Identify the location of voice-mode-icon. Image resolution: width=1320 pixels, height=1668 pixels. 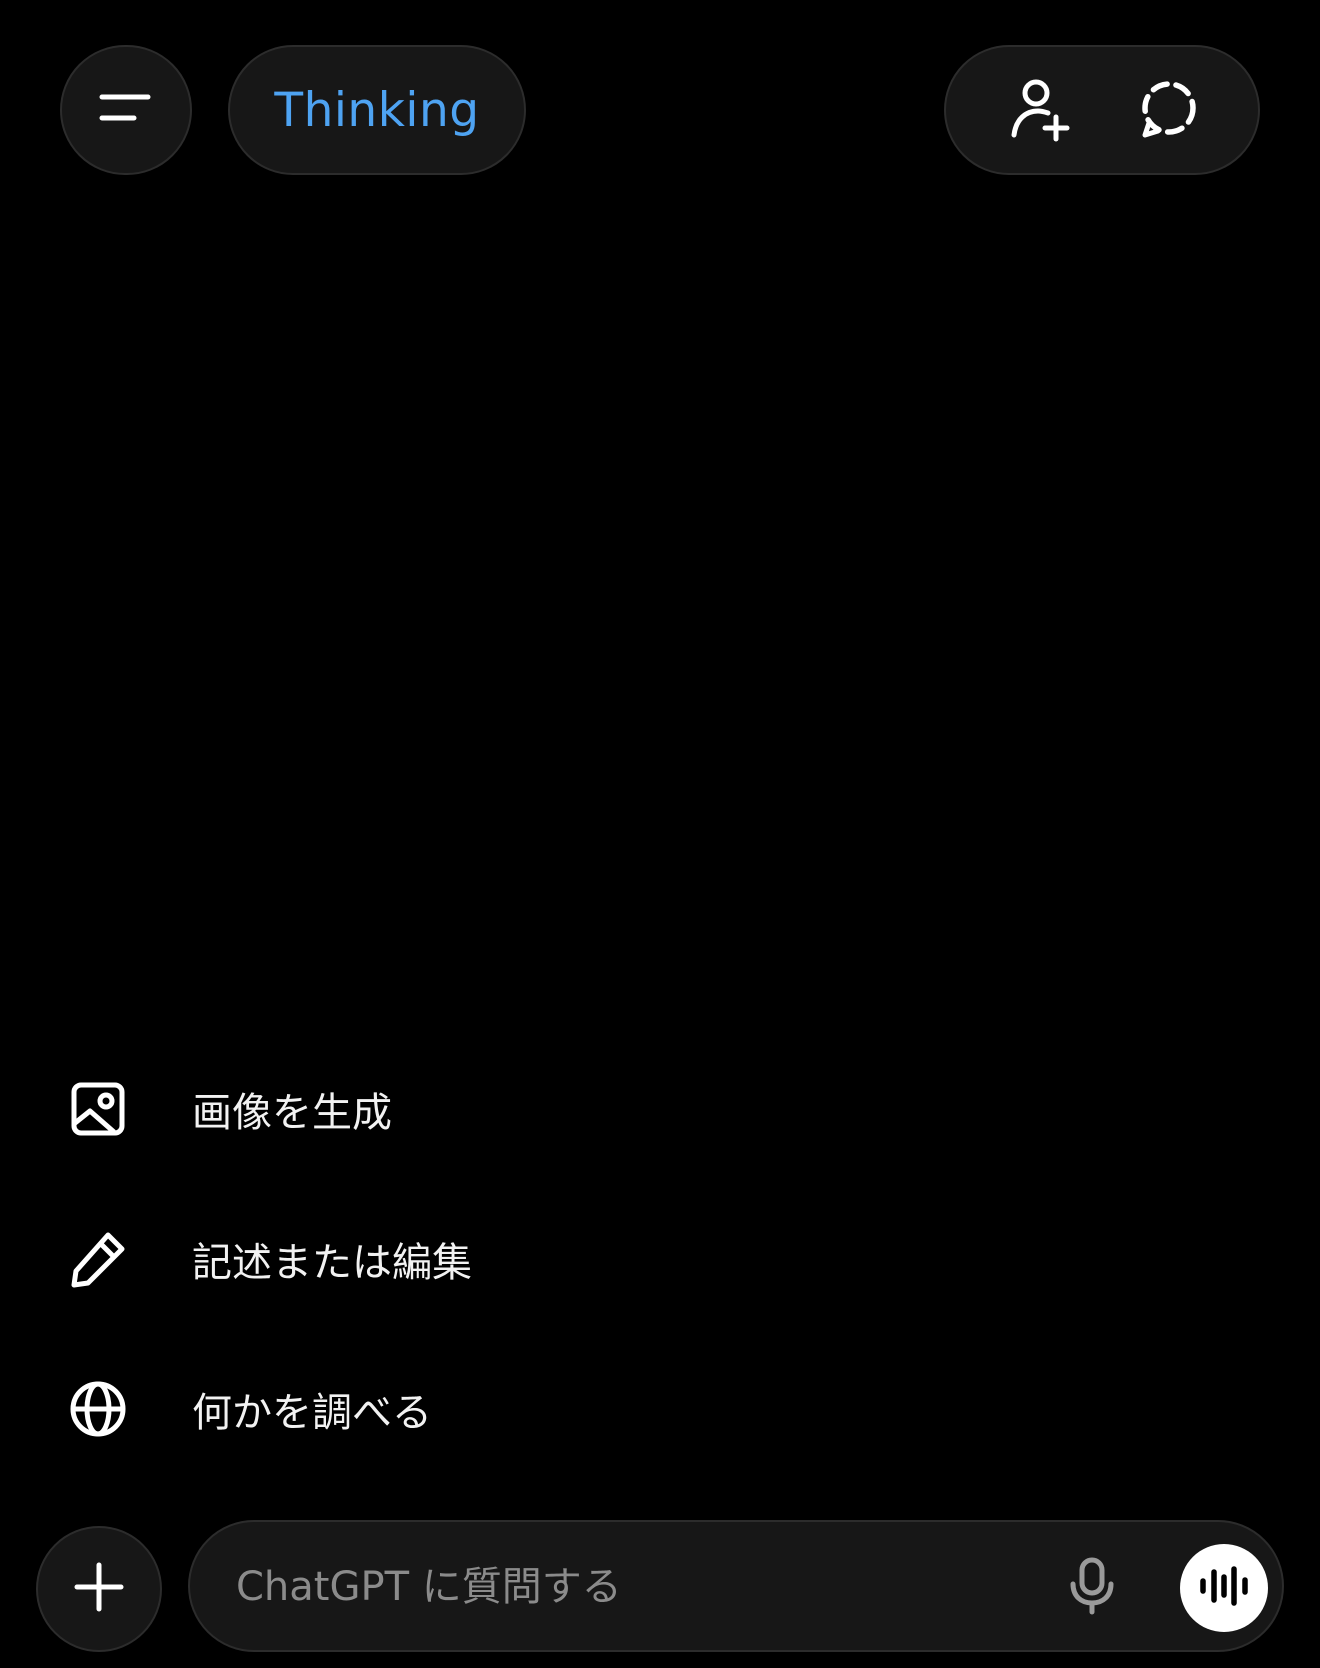
(1224, 1588).